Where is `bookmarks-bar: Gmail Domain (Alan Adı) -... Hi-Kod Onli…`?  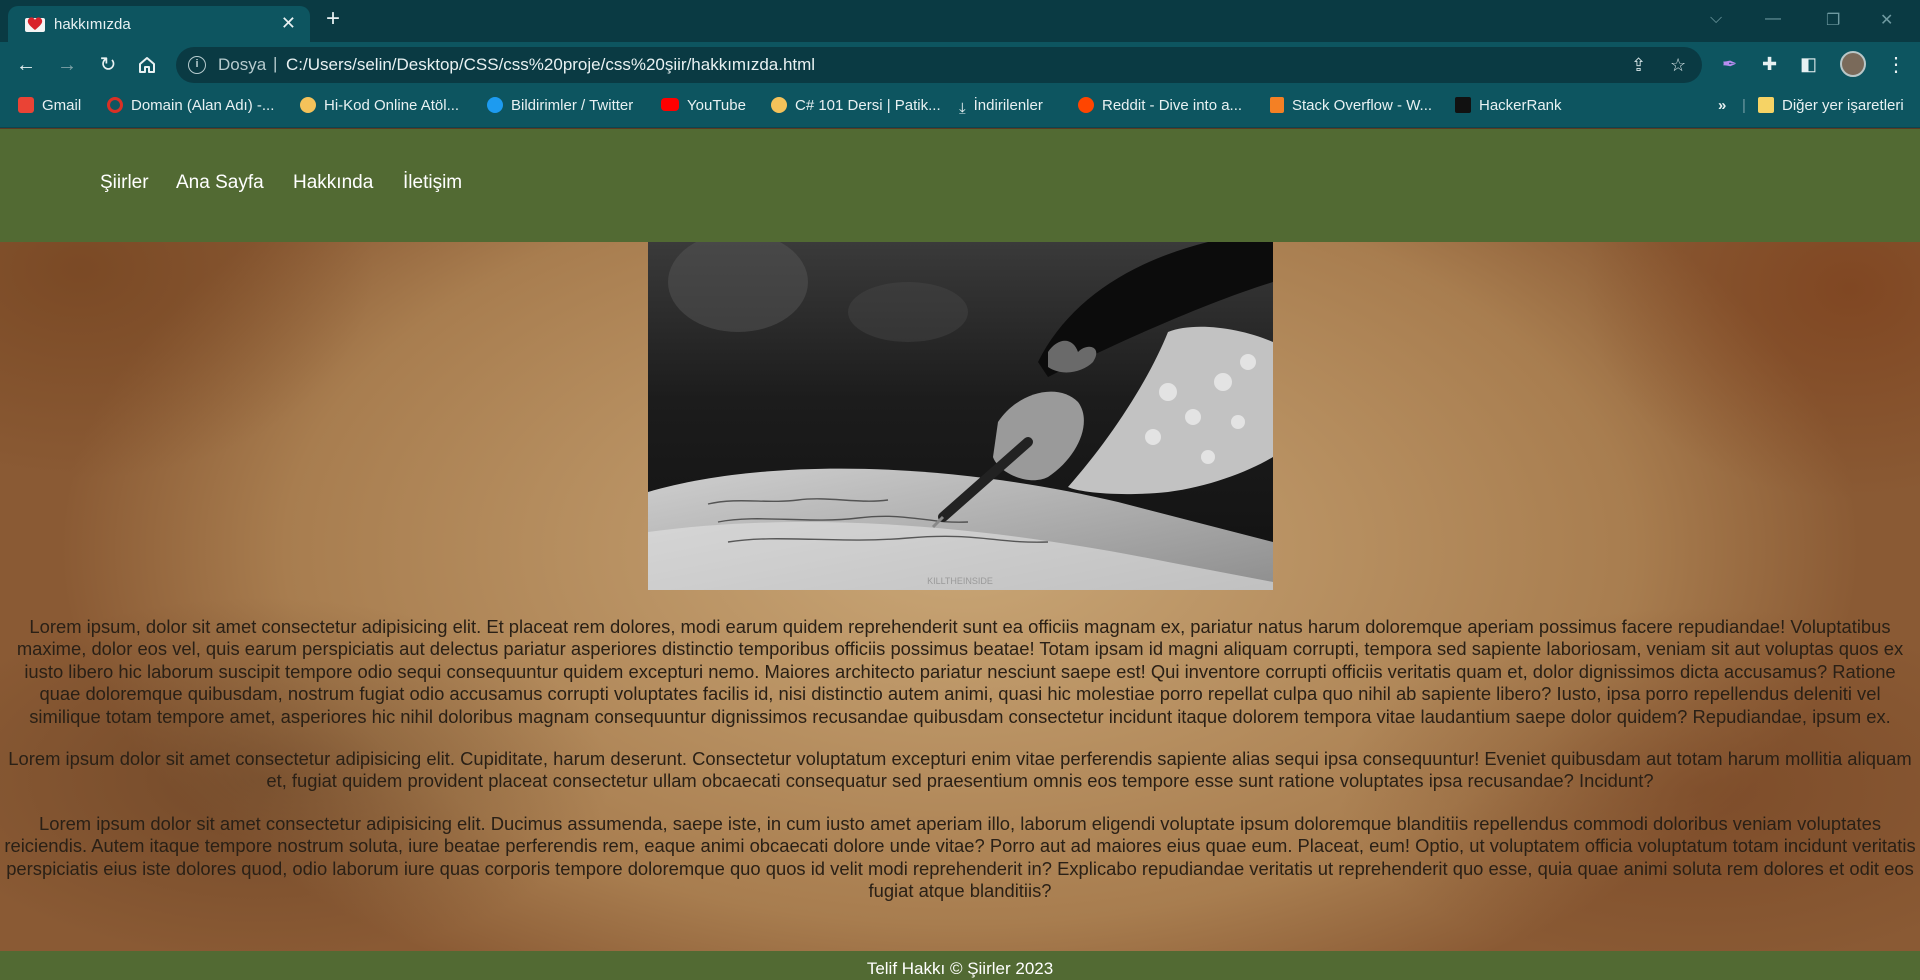 bookmarks-bar: Gmail Domain (Alan Adı) -... Hi-Kod Onli… is located at coordinates (960, 108).